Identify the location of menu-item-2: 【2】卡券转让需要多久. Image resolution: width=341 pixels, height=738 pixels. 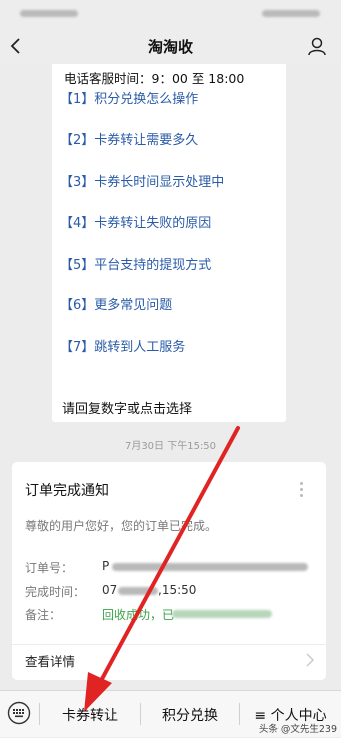
(129, 138).